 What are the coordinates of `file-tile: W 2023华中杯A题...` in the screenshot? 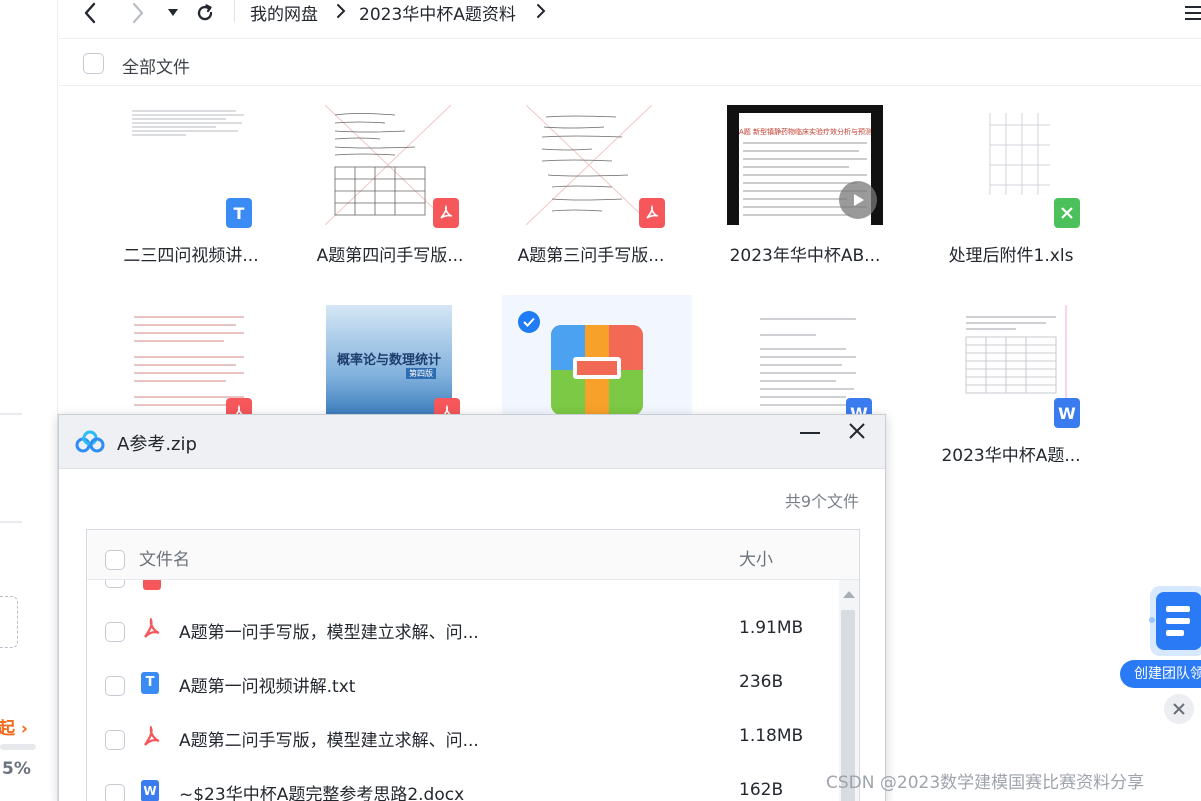 It's located at (1011, 380).